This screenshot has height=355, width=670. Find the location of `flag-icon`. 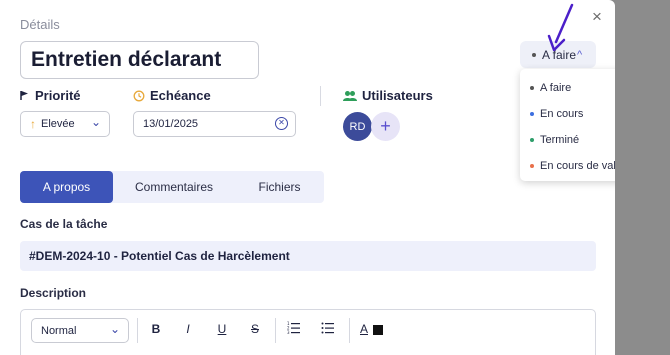

flag-icon is located at coordinates (24, 95).